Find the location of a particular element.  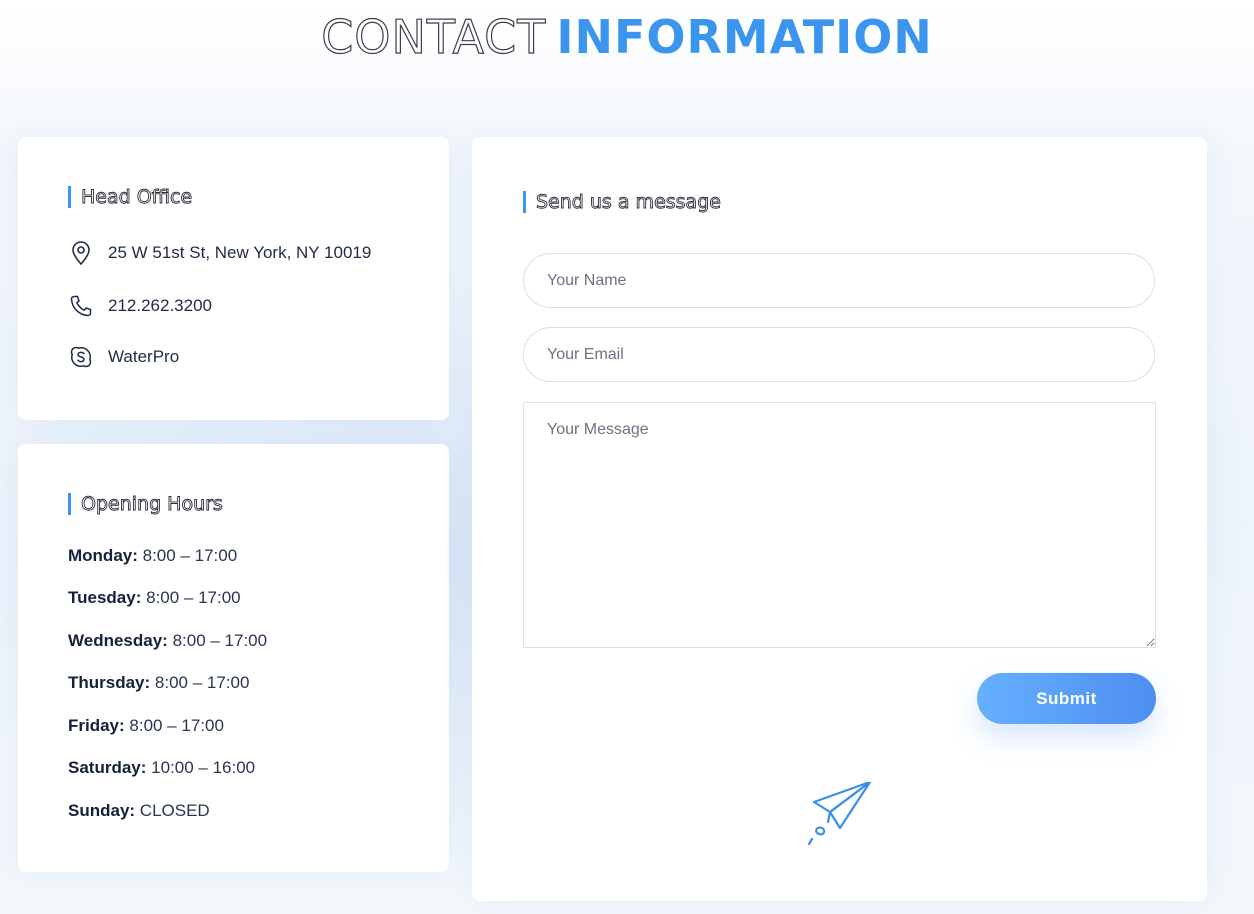

hours-row-tuesday: Tuesday: 8:00 – 17:00 is located at coordinates (154, 598).